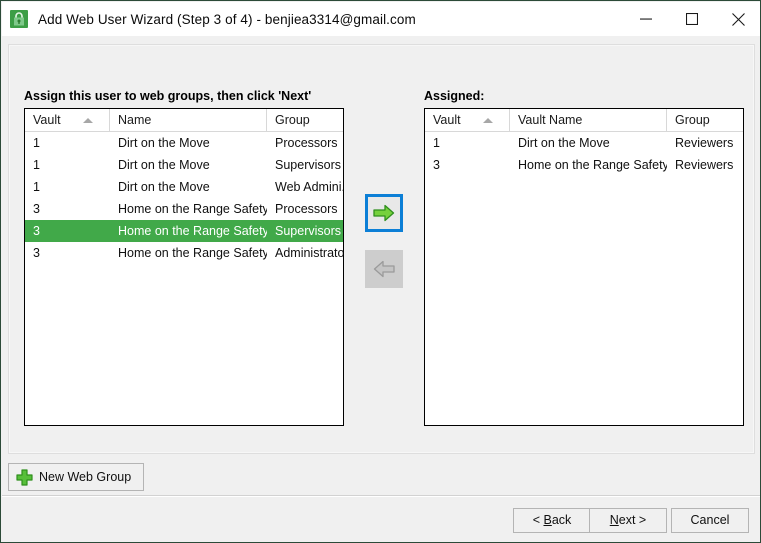 The image size is (761, 543). I want to click on next-mnemonic: N, so click(614, 520).